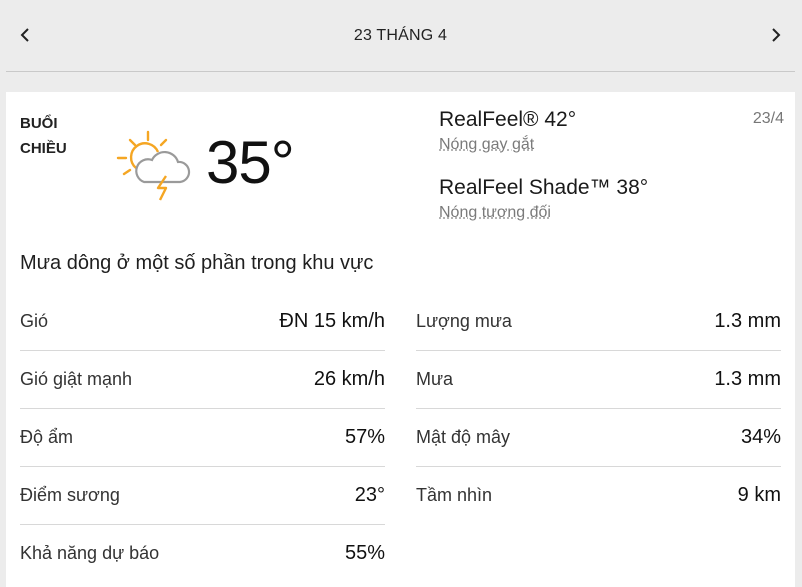 This screenshot has height=587, width=802. What do you see at coordinates (544, 187) in the screenshot?
I see `realfeel-shade-value: RealFeel Shade™ 38°` at bounding box center [544, 187].